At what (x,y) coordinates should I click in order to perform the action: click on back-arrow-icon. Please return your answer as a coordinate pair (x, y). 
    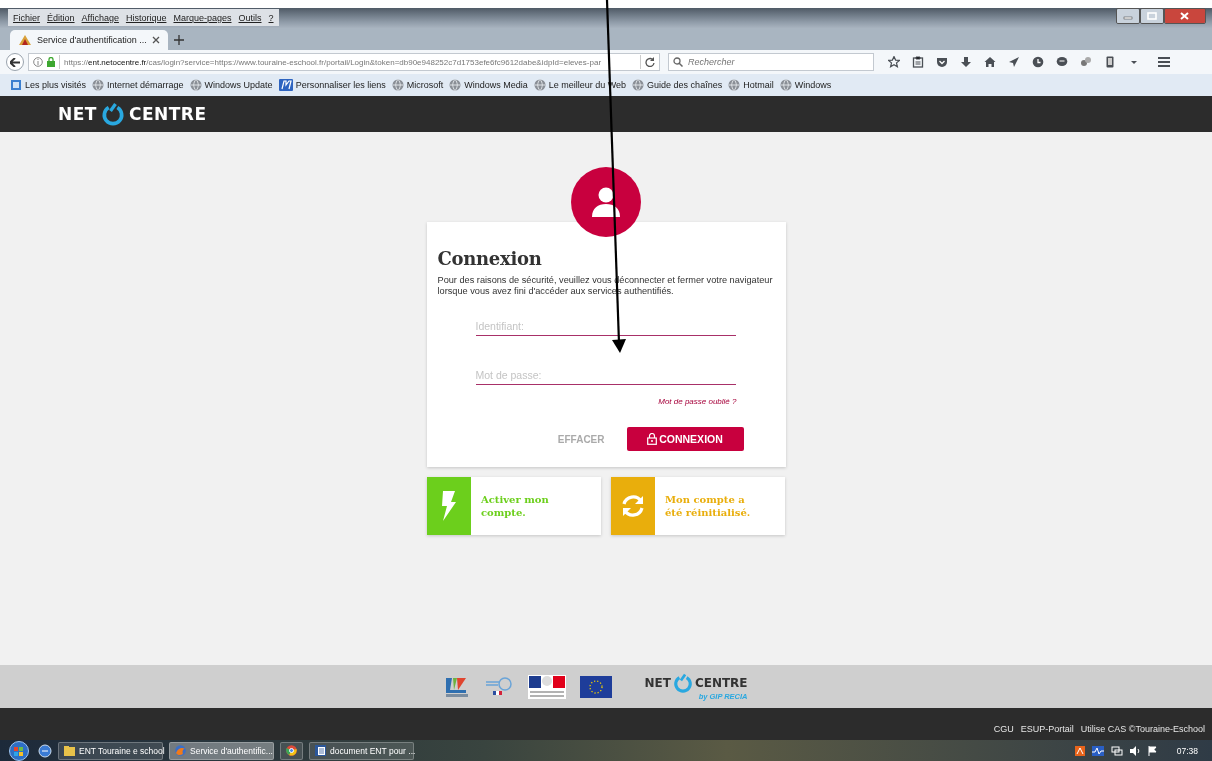
    Looking at the image, I should click on (15, 62).